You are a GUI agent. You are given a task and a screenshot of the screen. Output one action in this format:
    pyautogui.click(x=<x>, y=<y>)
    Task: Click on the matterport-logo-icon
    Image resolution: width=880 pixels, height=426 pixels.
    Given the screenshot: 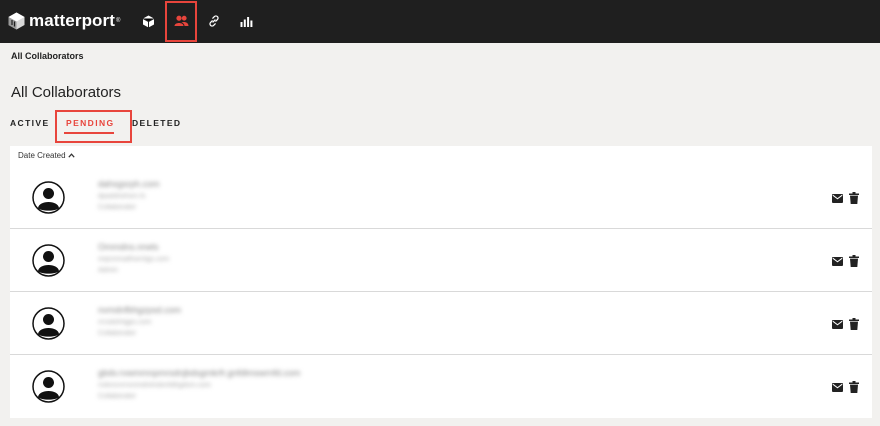 What is the action you would take?
    pyautogui.click(x=16, y=21)
    